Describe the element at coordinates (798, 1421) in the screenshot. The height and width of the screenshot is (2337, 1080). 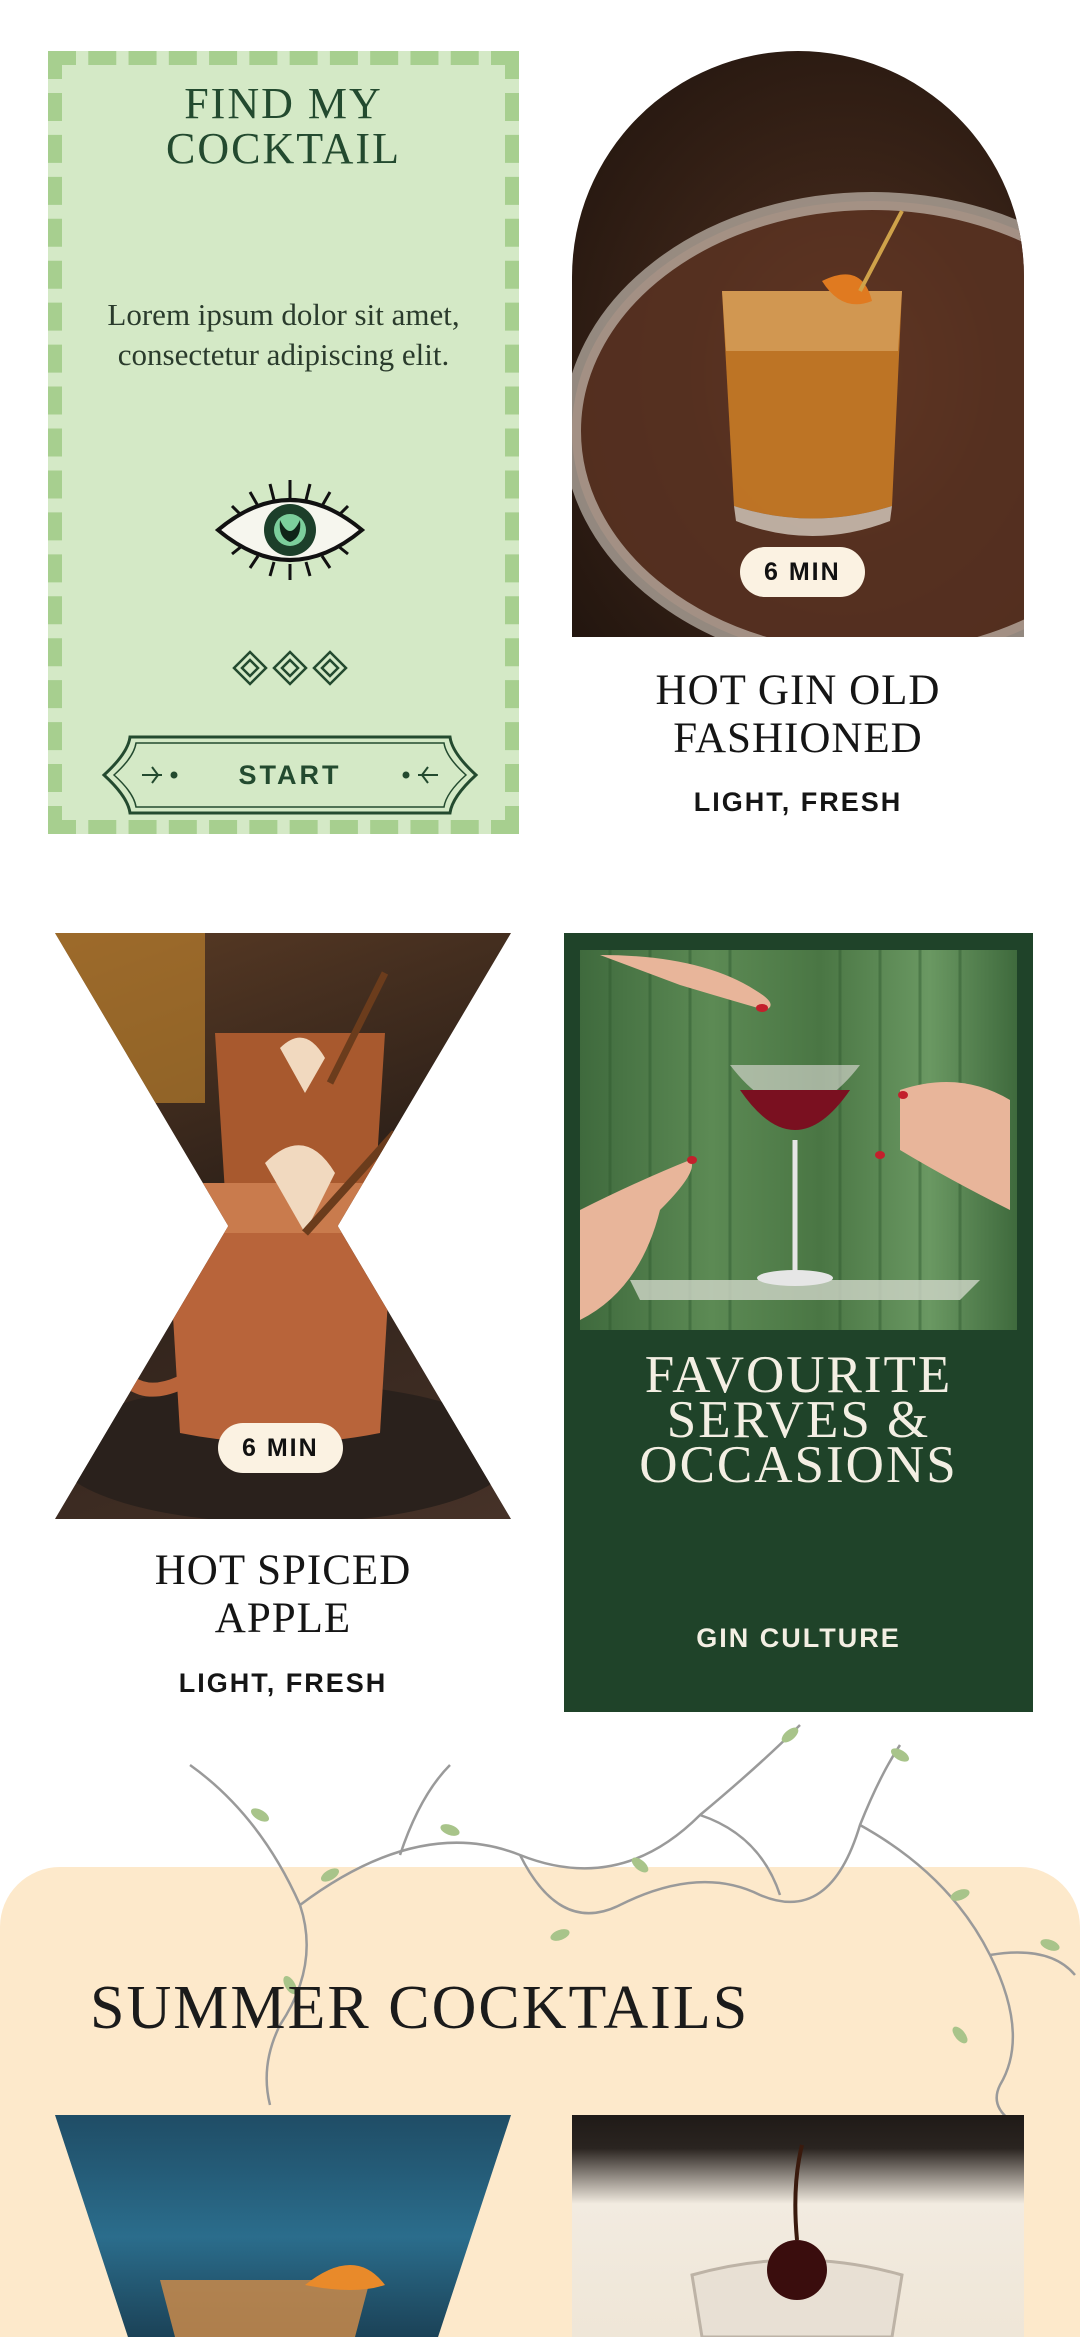
I see `promo-title: FAVOURITE SERVES & OCCASIONS` at that location.